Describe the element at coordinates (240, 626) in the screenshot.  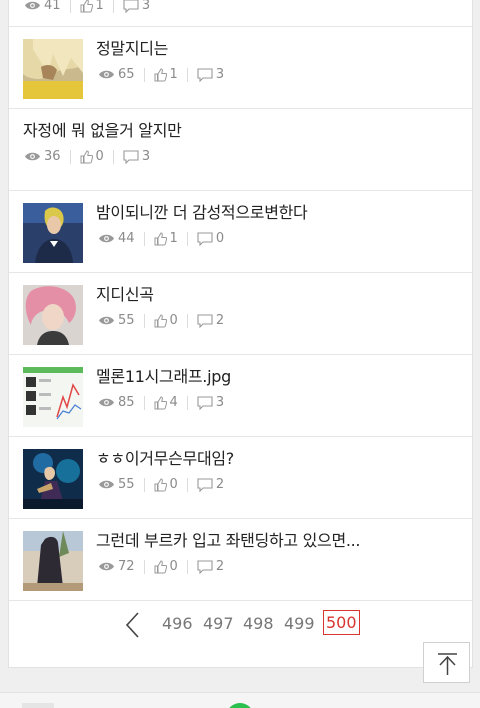
I see `pagination: 496 497 498 499 500` at that location.